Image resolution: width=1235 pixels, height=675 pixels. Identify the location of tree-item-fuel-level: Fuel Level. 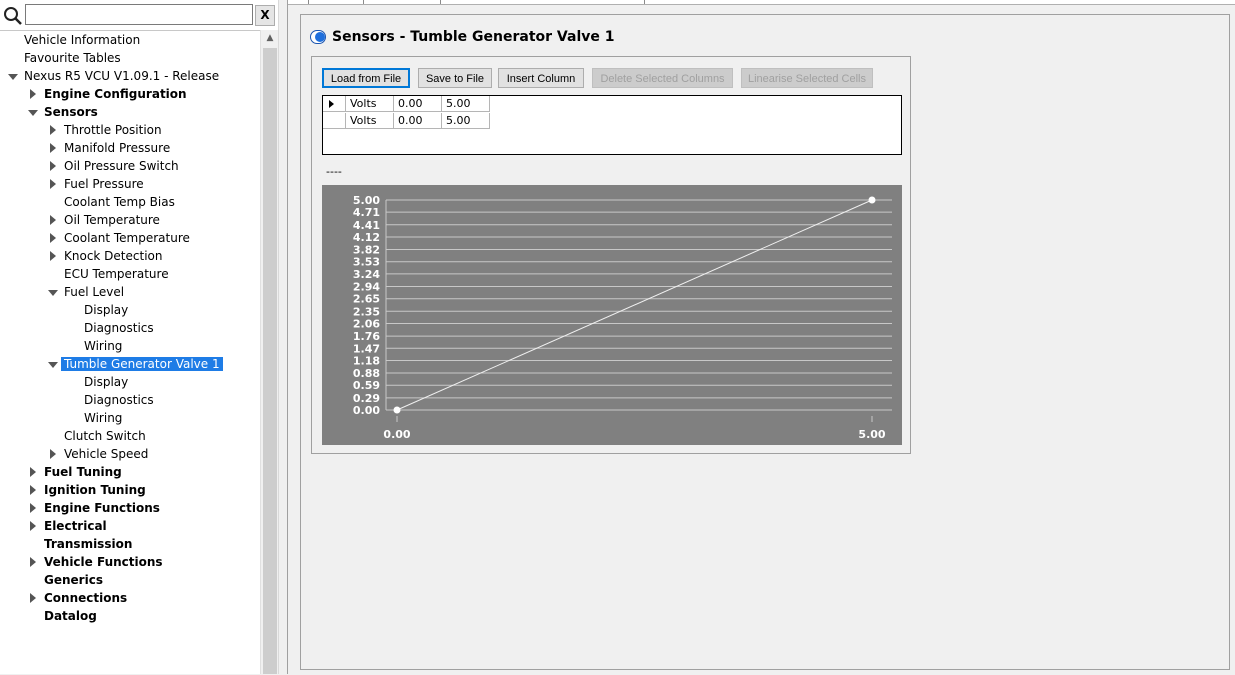
(86, 292).